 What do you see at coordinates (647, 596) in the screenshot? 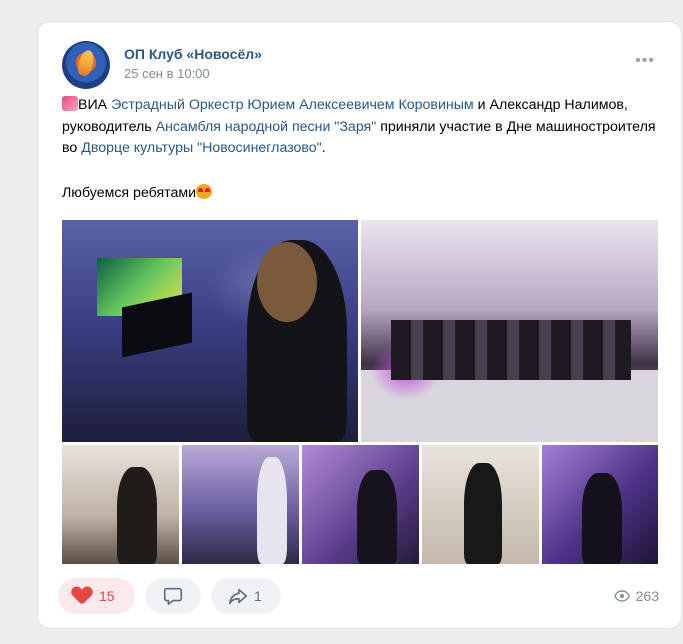
I see `views-count: 263` at bounding box center [647, 596].